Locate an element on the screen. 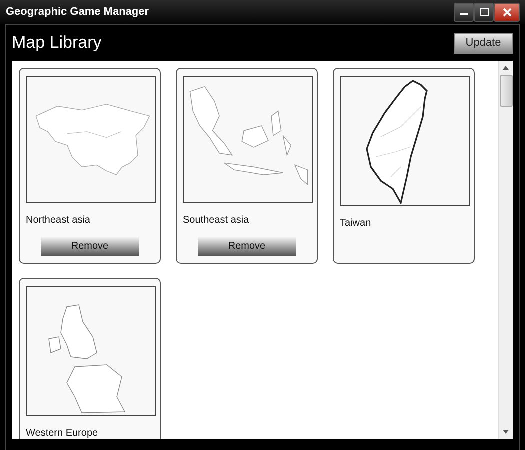 Image resolution: width=525 pixels, height=450 pixels. close-icon is located at coordinates (507, 12).